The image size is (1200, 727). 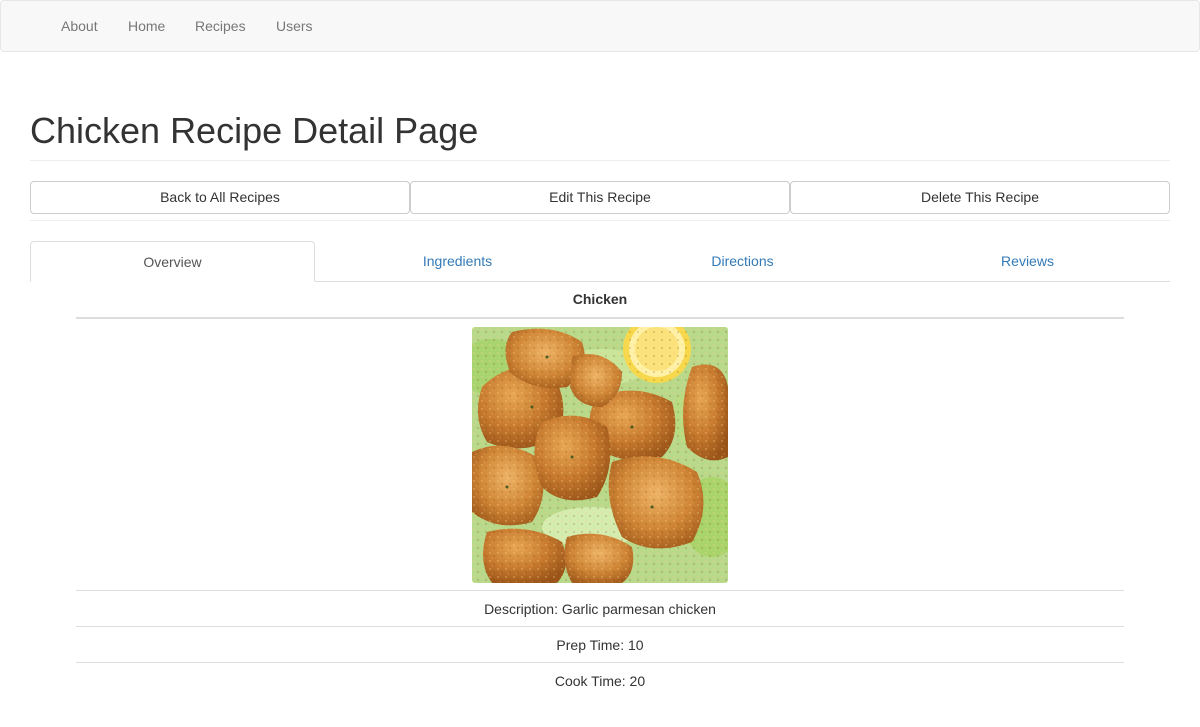 I want to click on tab-ingredients: Ingredients, so click(x=457, y=261).